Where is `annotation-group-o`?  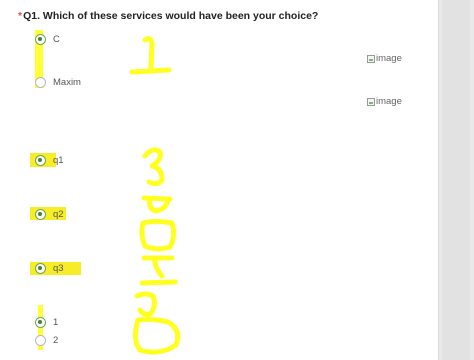
annotation-group-o is located at coordinates (158, 235).